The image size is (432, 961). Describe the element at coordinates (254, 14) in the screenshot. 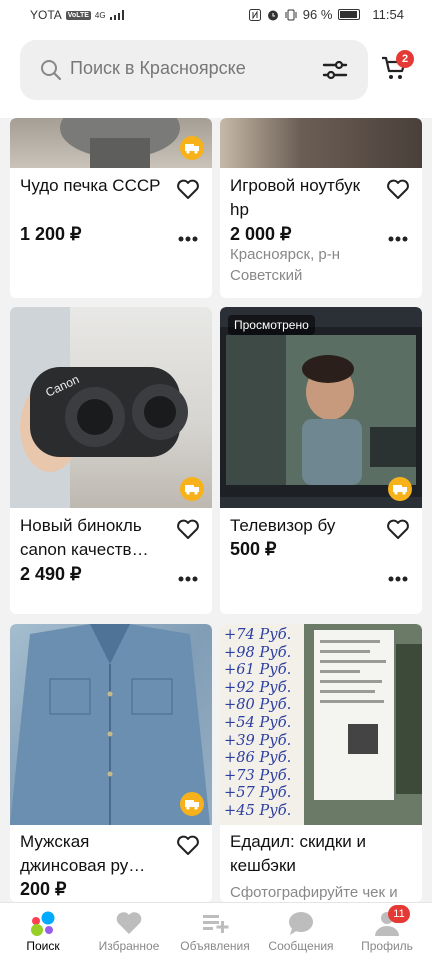

I see `nfc-icon` at that location.